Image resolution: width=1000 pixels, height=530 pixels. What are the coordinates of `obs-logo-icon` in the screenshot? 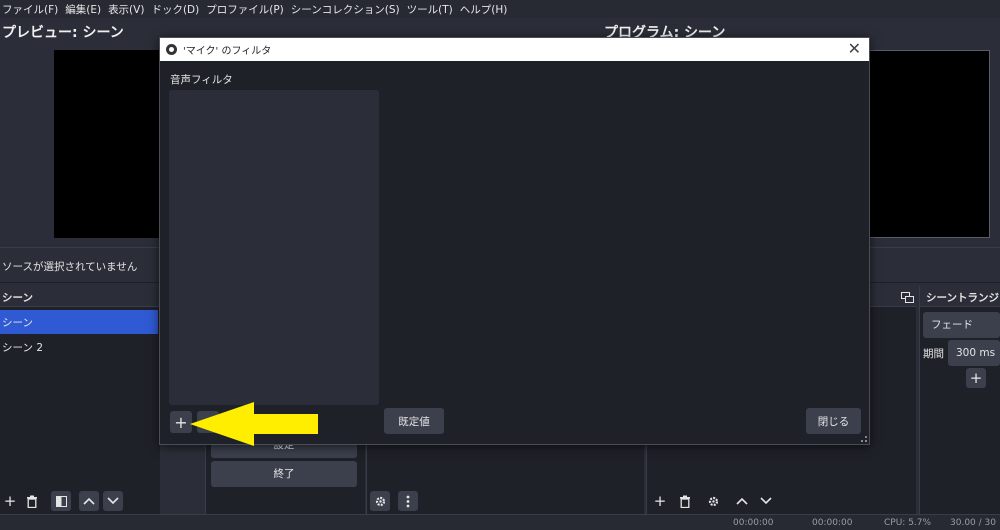 It's located at (171, 49).